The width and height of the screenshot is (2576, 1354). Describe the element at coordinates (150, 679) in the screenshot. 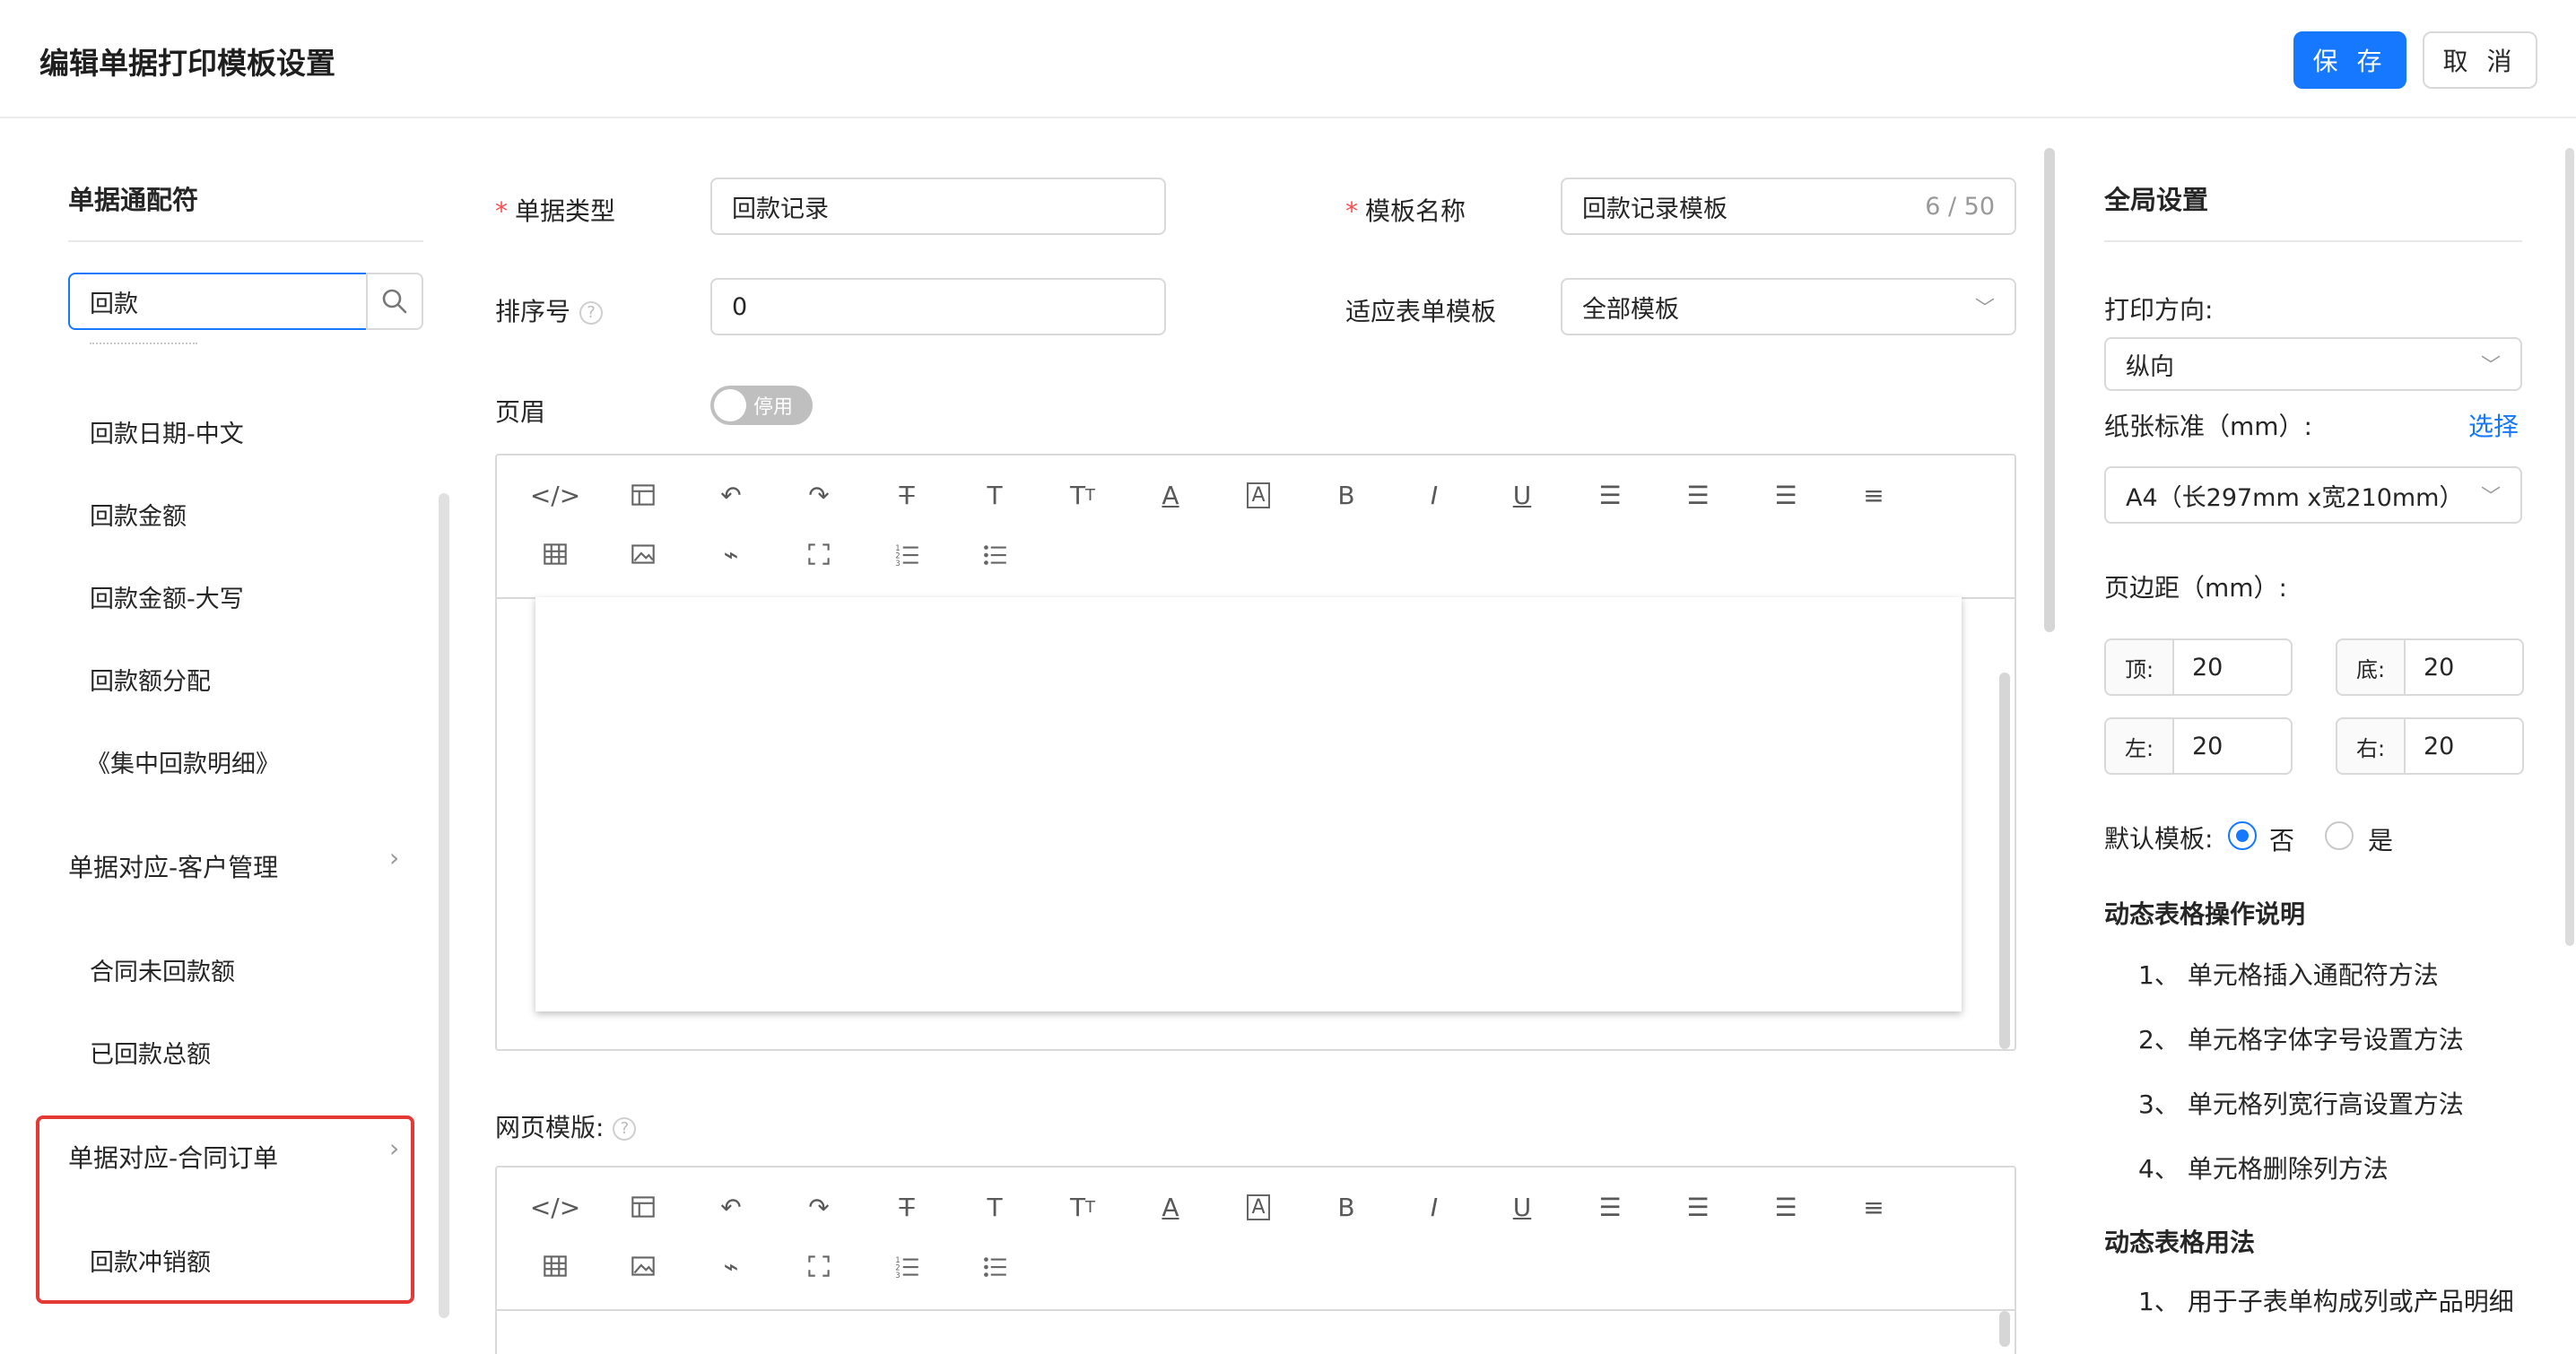

I see `wildcard-item: 回款额分配` at that location.